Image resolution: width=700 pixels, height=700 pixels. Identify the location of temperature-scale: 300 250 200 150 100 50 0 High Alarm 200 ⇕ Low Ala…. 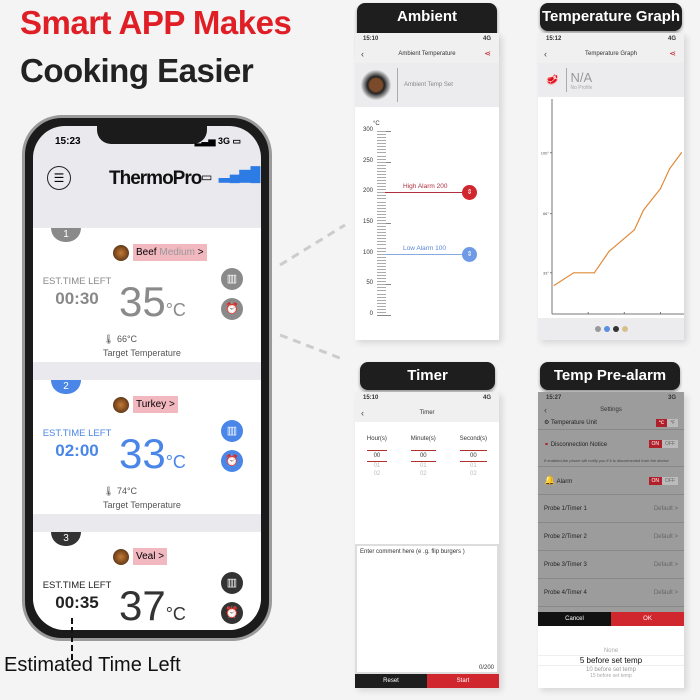
(427, 224).